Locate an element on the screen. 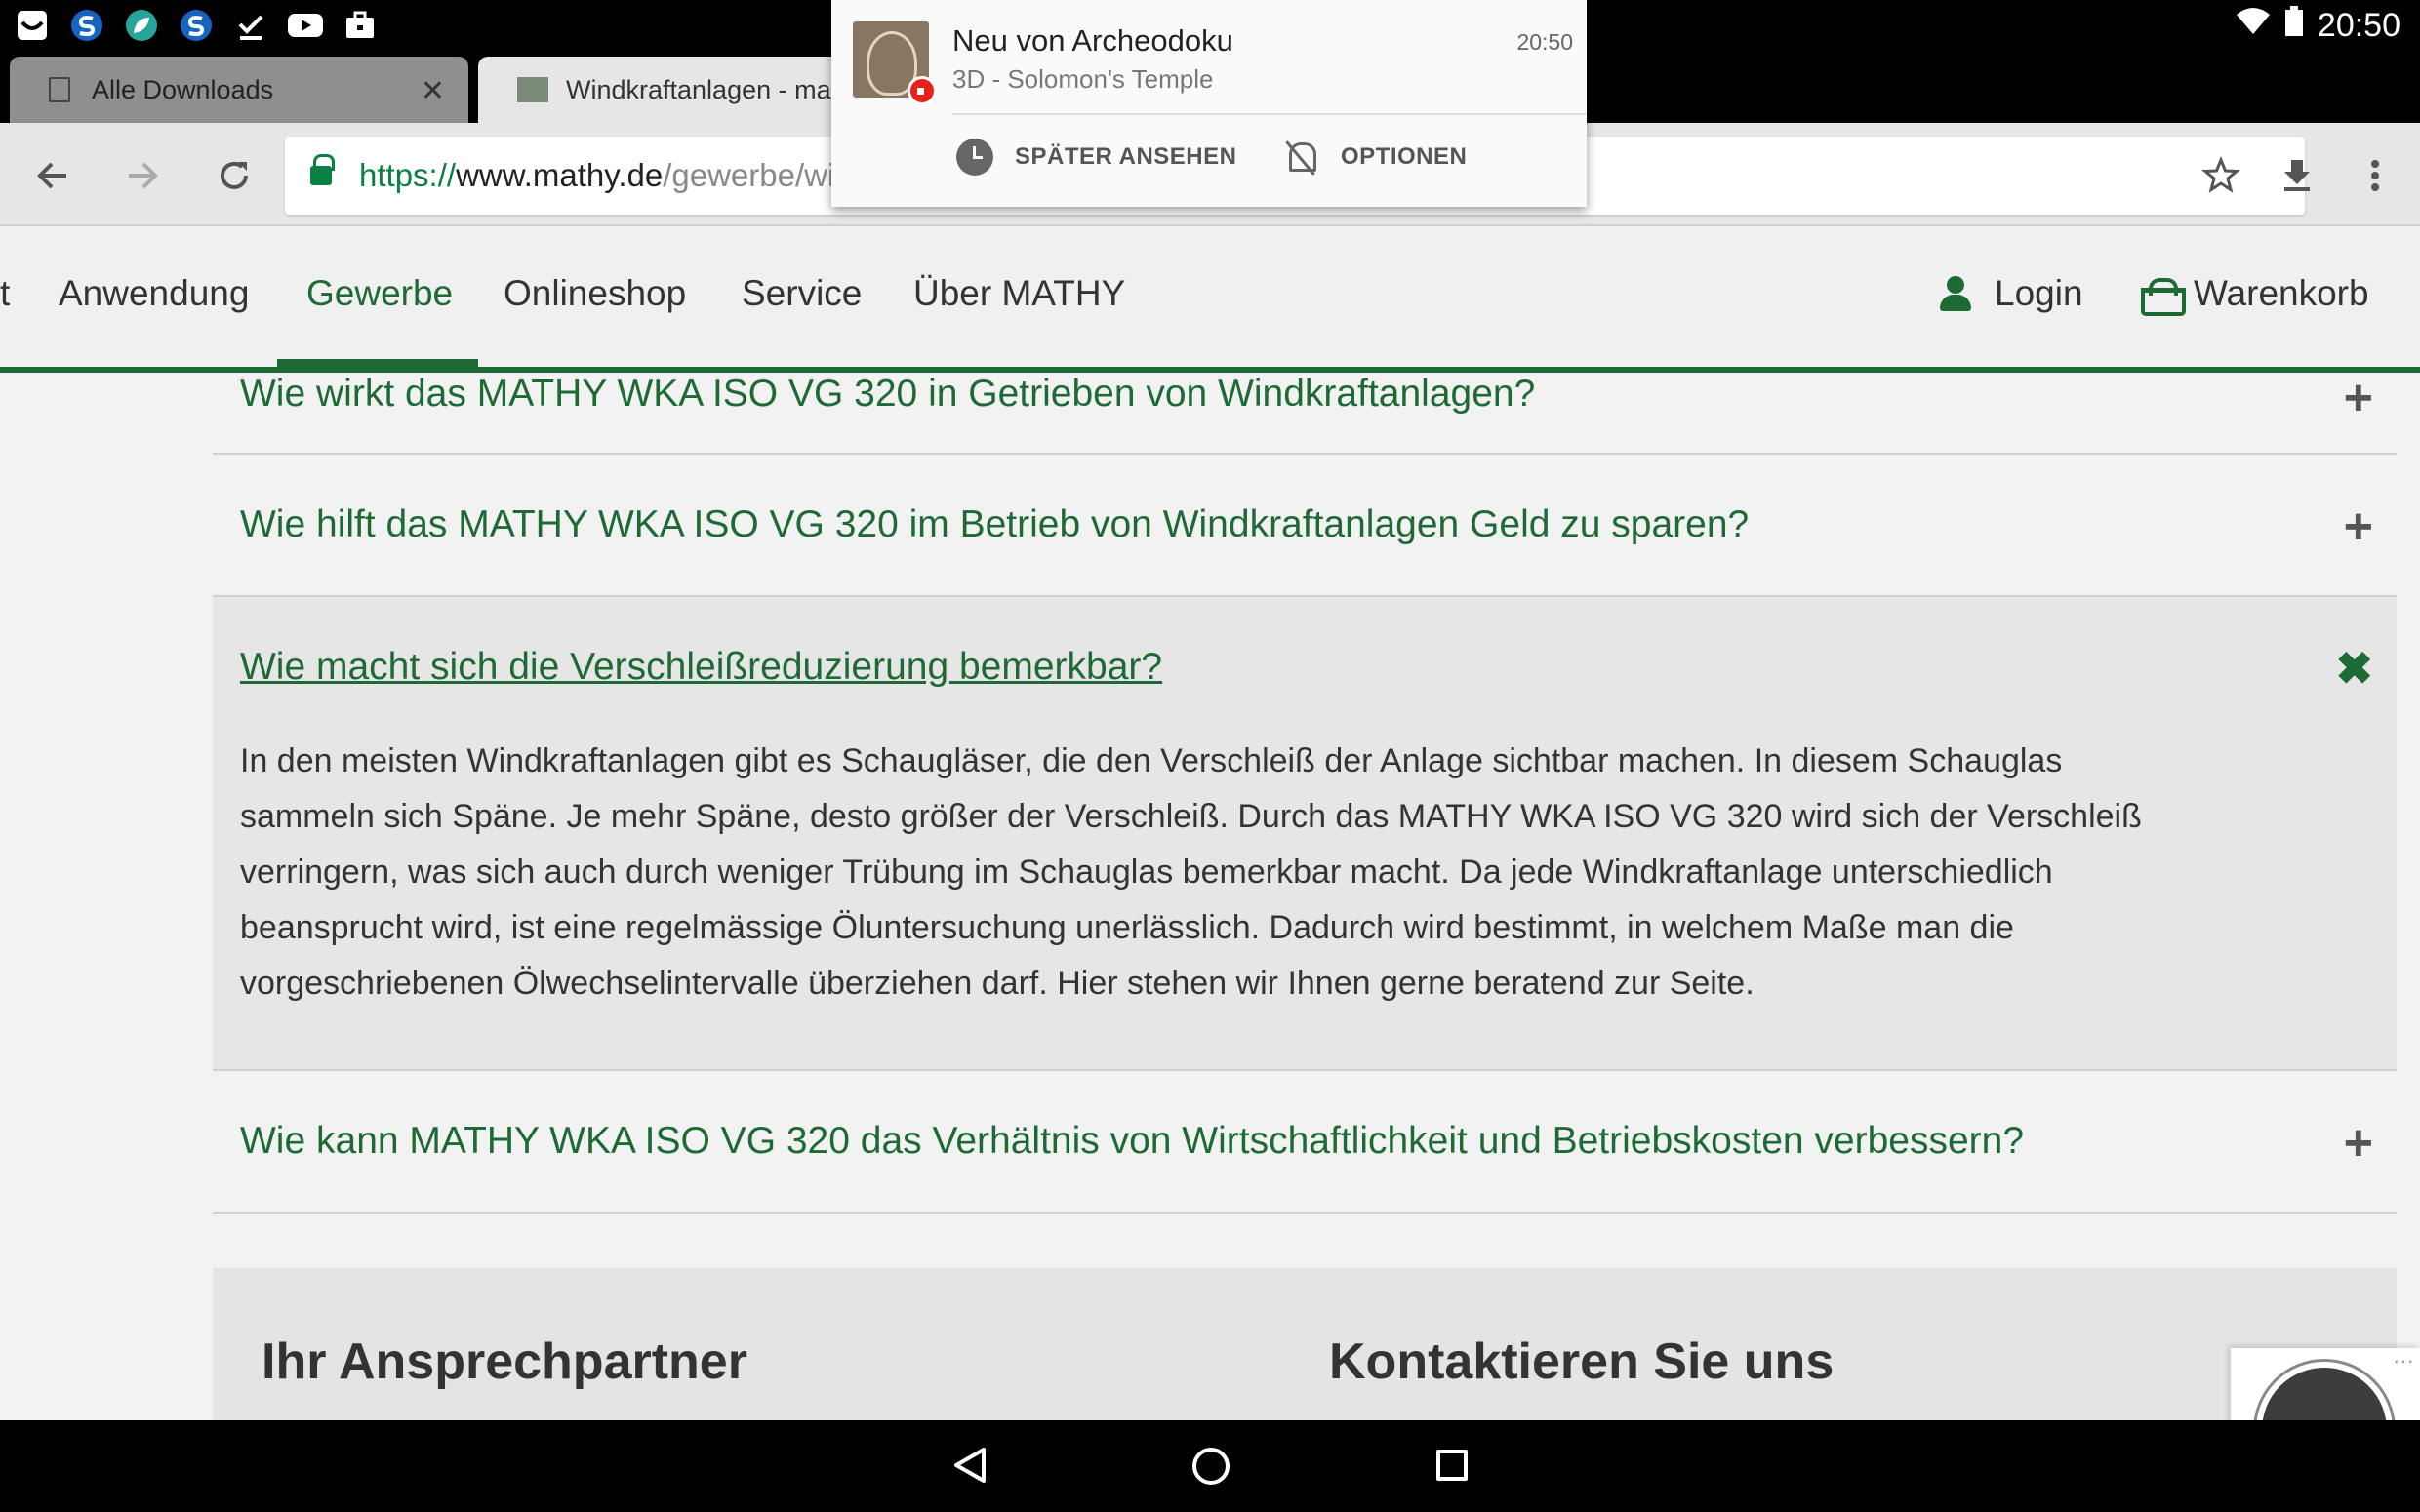 This screenshot has height=1512, width=2420. home-nav-button is located at coordinates (1211, 1466).